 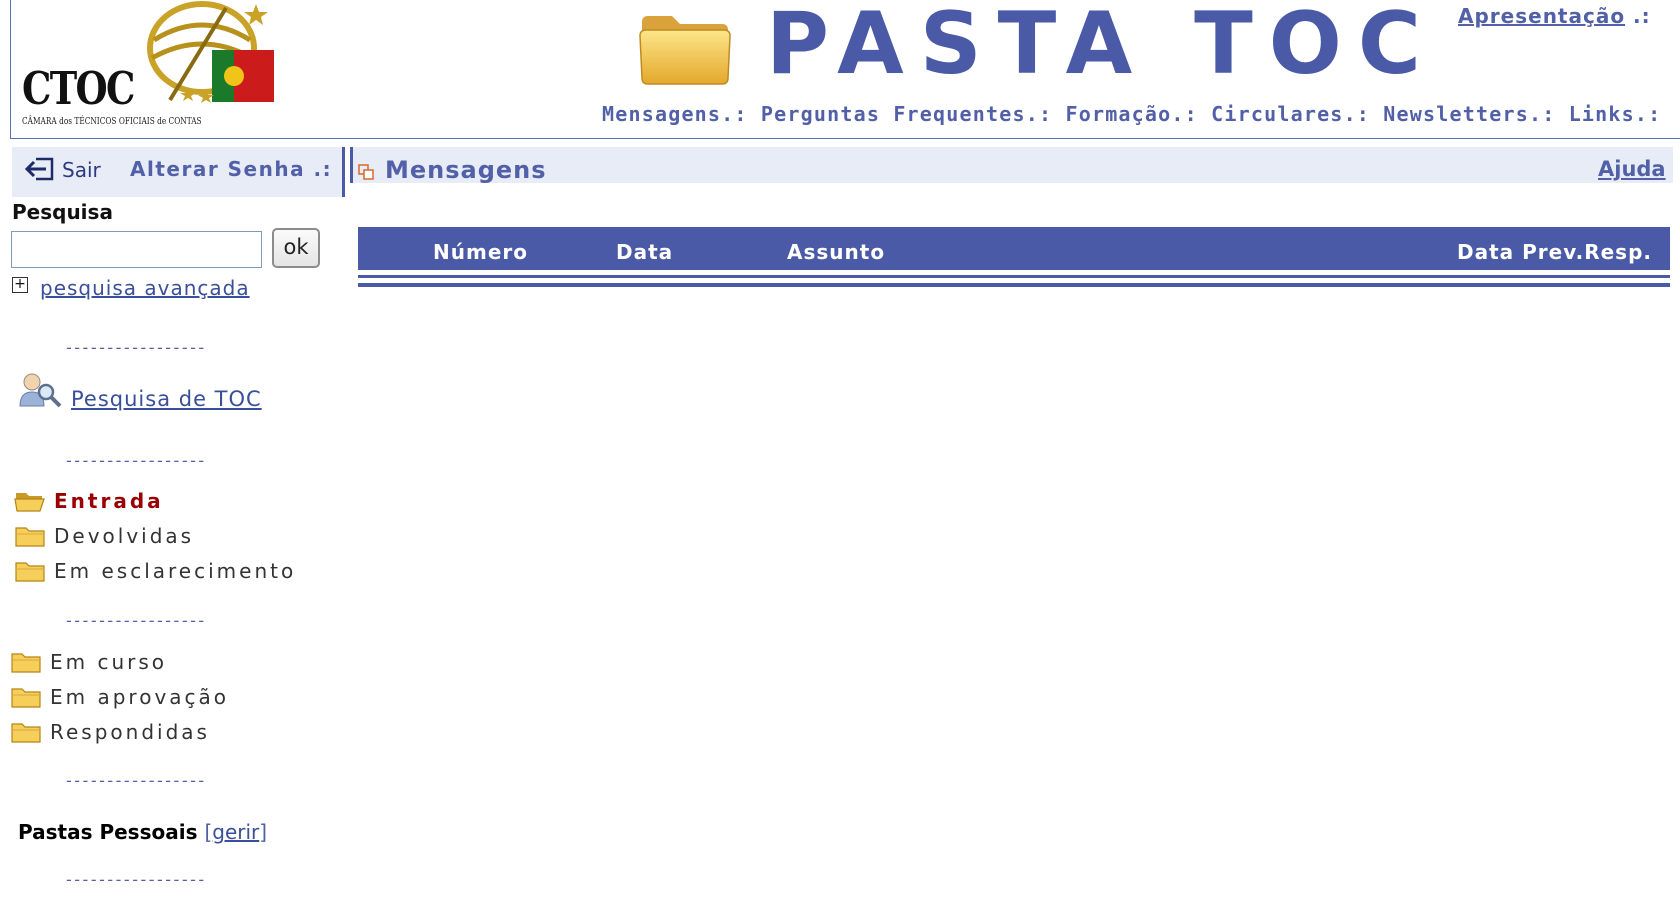 What do you see at coordinates (1118, 114) in the screenshot?
I see `nav-item-formacao: Formação` at bounding box center [1118, 114].